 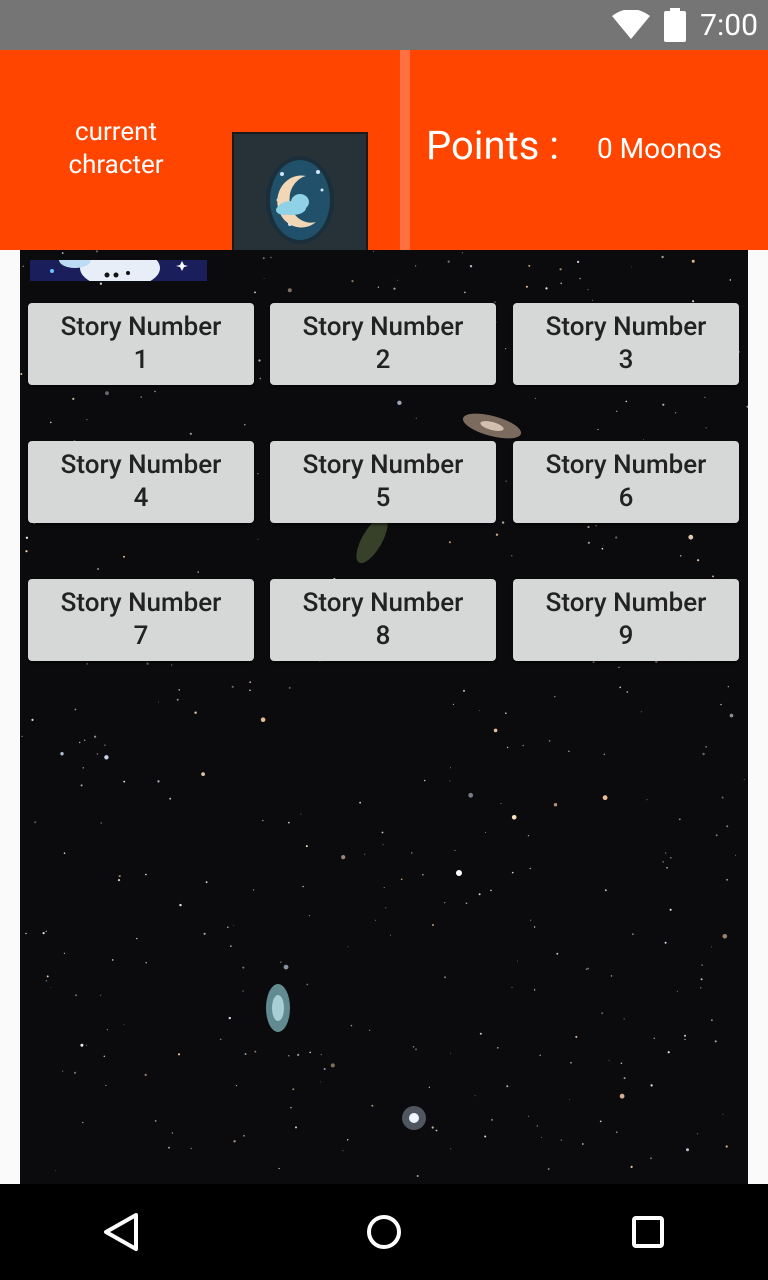 What do you see at coordinates (405, 150) in the screenshot?
I see `header-divider` at bounding box center [405, 150].